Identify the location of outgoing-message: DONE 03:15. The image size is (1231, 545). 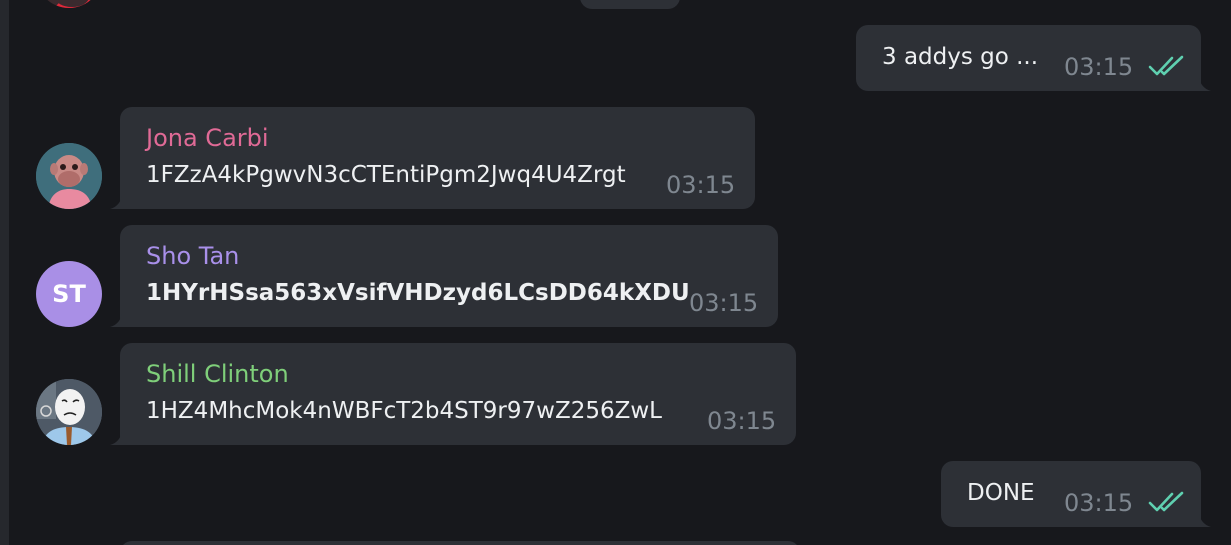
(1076, 494).